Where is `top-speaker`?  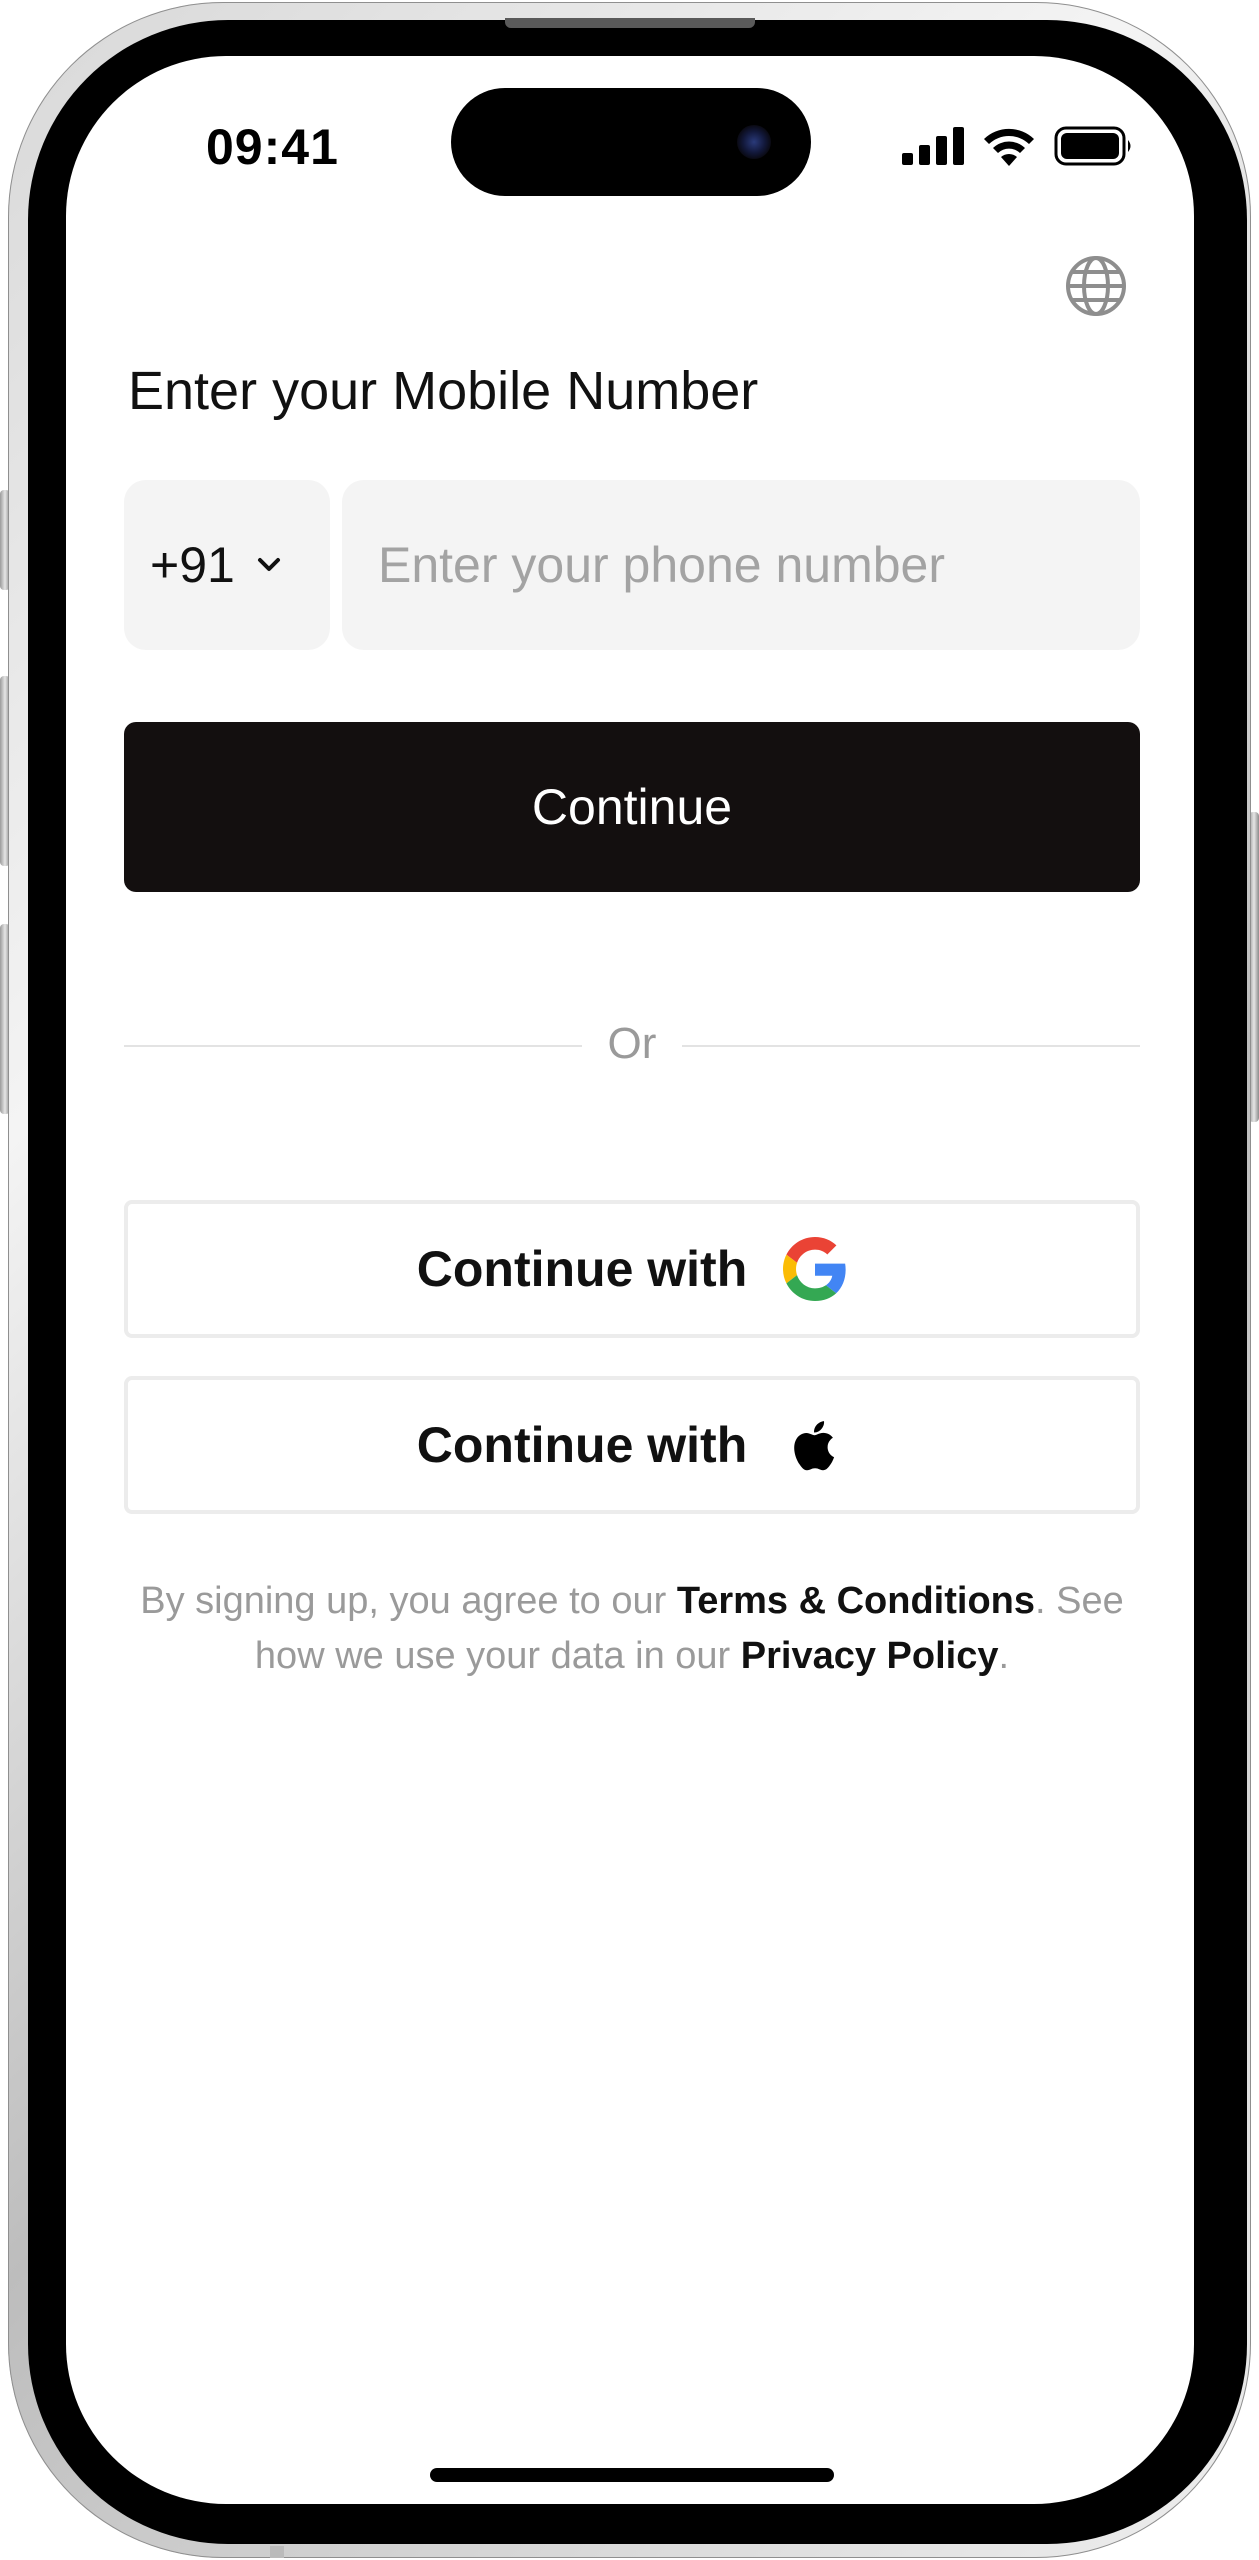
top-speaker is located at coordinates (630, 23).